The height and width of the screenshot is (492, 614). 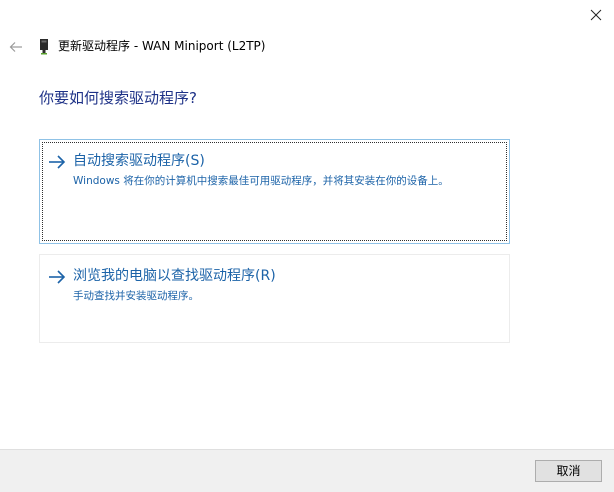 I want to click on close-icon, so click(x=596, y=15).